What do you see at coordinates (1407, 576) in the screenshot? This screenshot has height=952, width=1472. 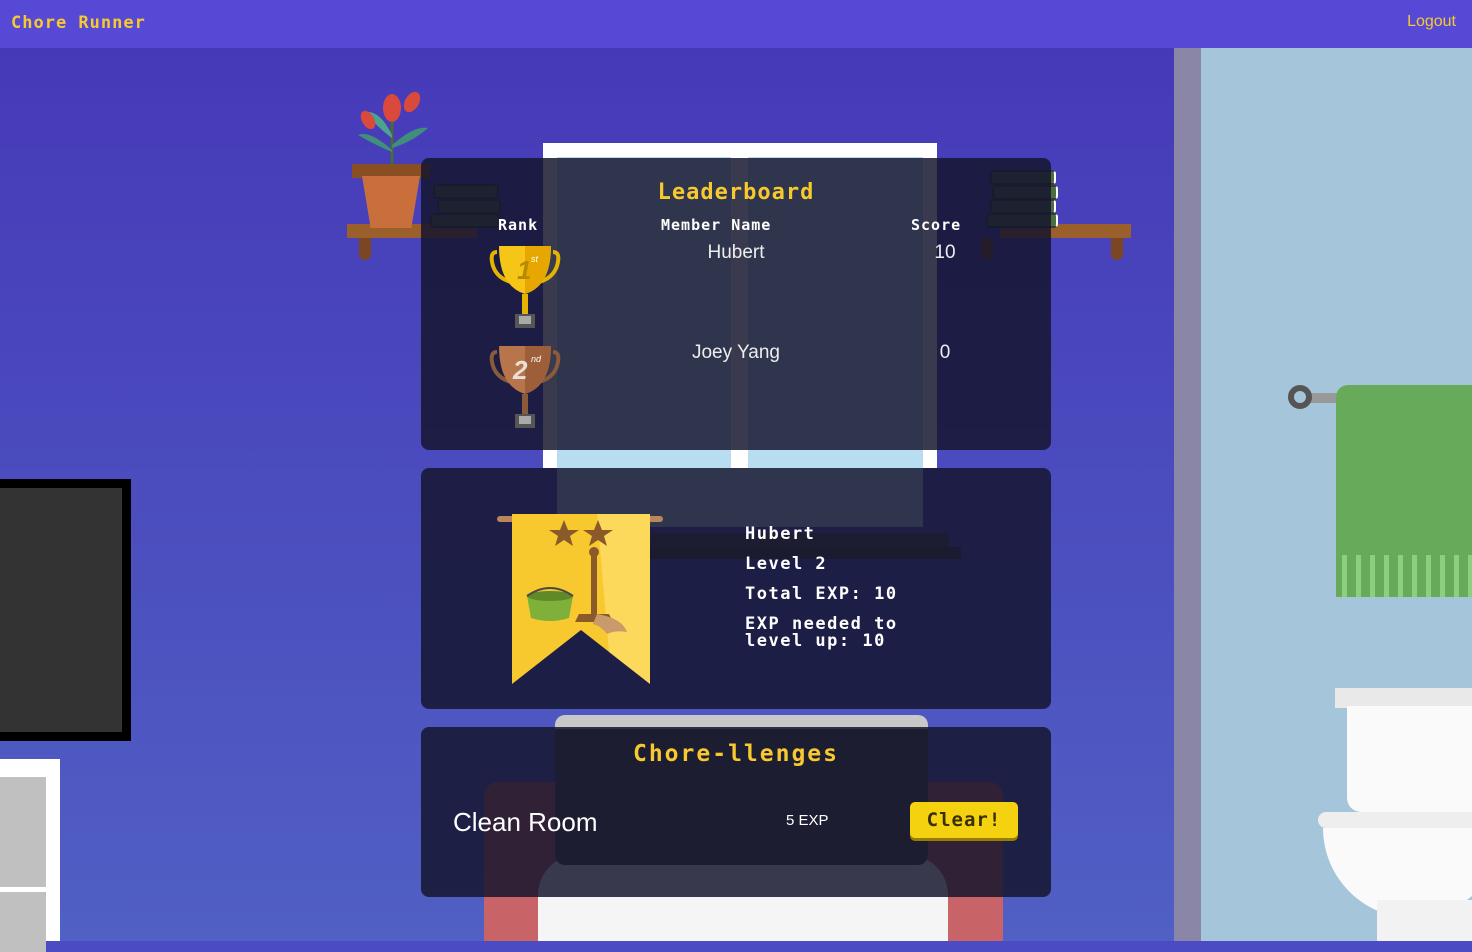 I see `towel-fringe` at bounding box center [1407, 576].